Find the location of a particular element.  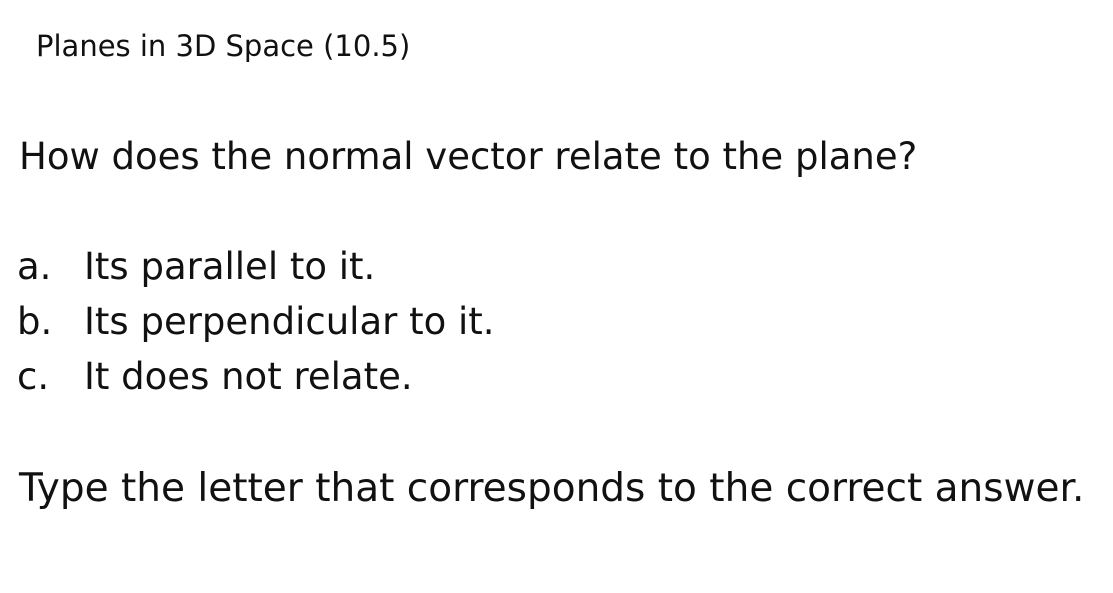

answer-option-b: b. Its perpendicular to it. is located at coordinates (256, 325).